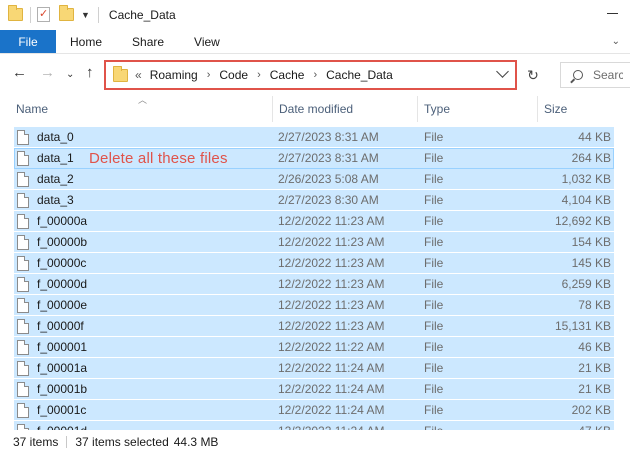 Image resolution: width=630 pixels, height=452 pixels. Describe the element at coordinates (287, 75) in the screenshot. I see `breadcrumb-cache: Cache` at that location.